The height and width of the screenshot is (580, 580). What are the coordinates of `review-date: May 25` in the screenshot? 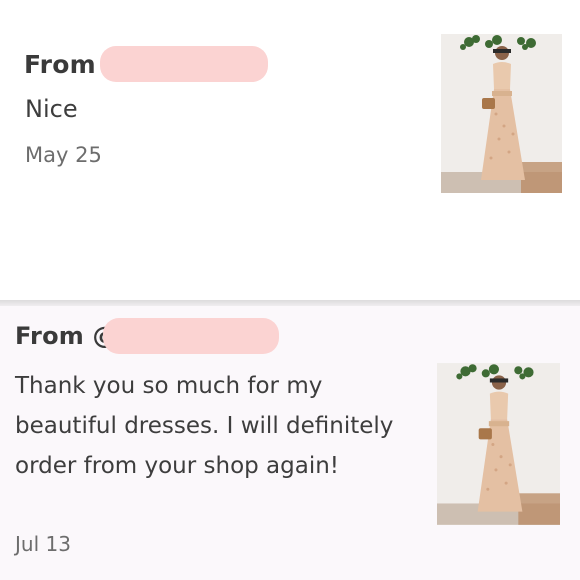 It's located at (63, 155).